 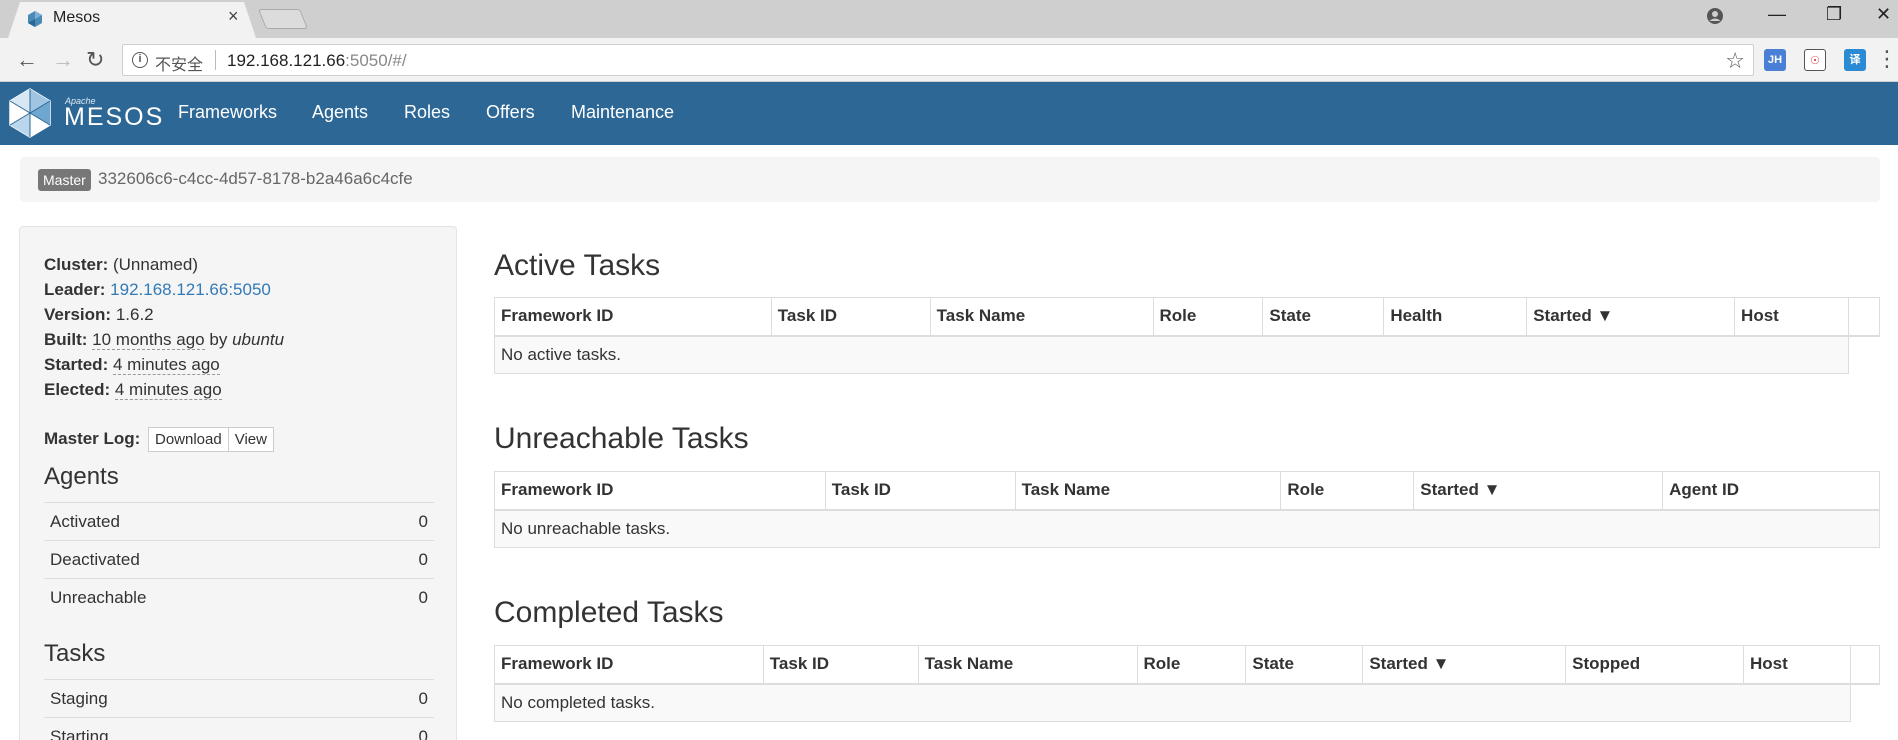 What do you see at coordinates (95, 60) in the screenshot?
I see `reload-icon: ↻` at bounding box center [95, 60].